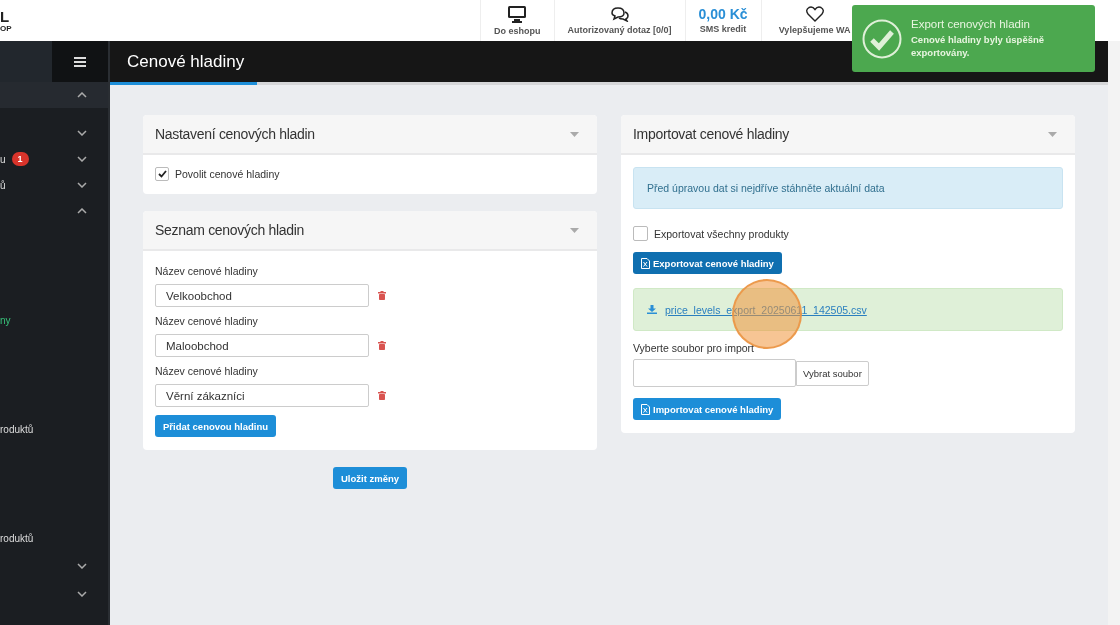 The width and height of the screenshot is (1120, 625). What do you see at coordinates (694, 348) in the screenshot?
I see `field-label: Vyberte soubor pro import` at bounding box center [694, 348].